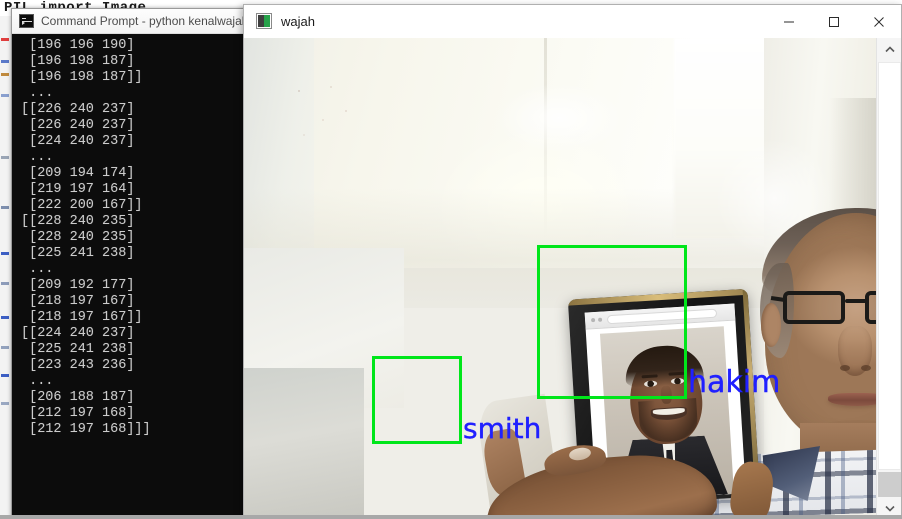  Describe the element at coordinates (78, 173) in the screenshot. I see `console-line: [209 194 174]` at that location.